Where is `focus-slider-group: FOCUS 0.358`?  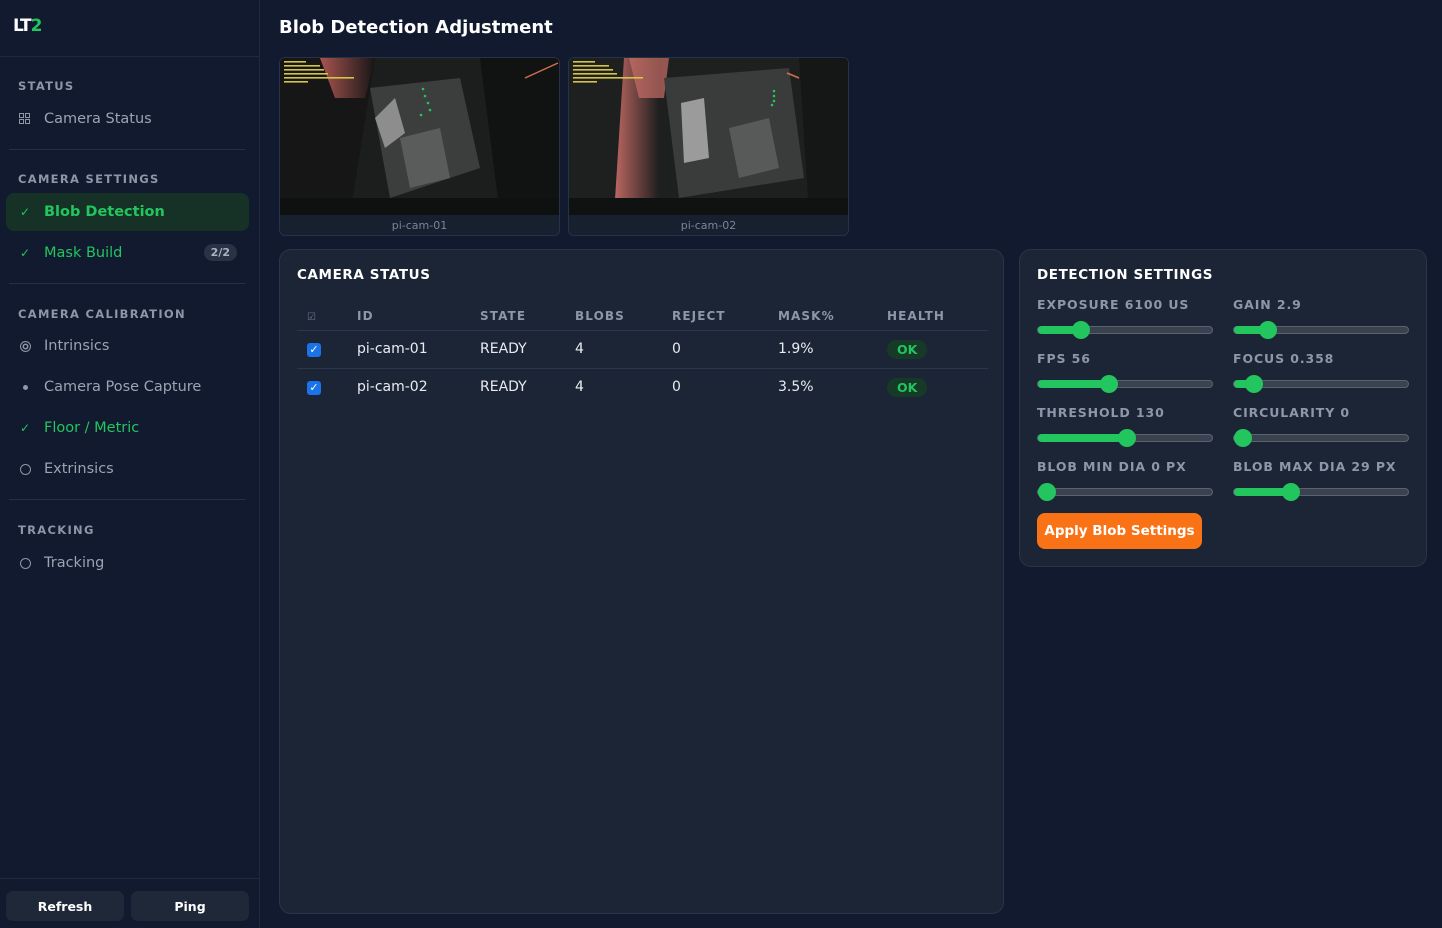
focus-slider-group: FOCUS 0.358 is located at coordinates (1321, 372).